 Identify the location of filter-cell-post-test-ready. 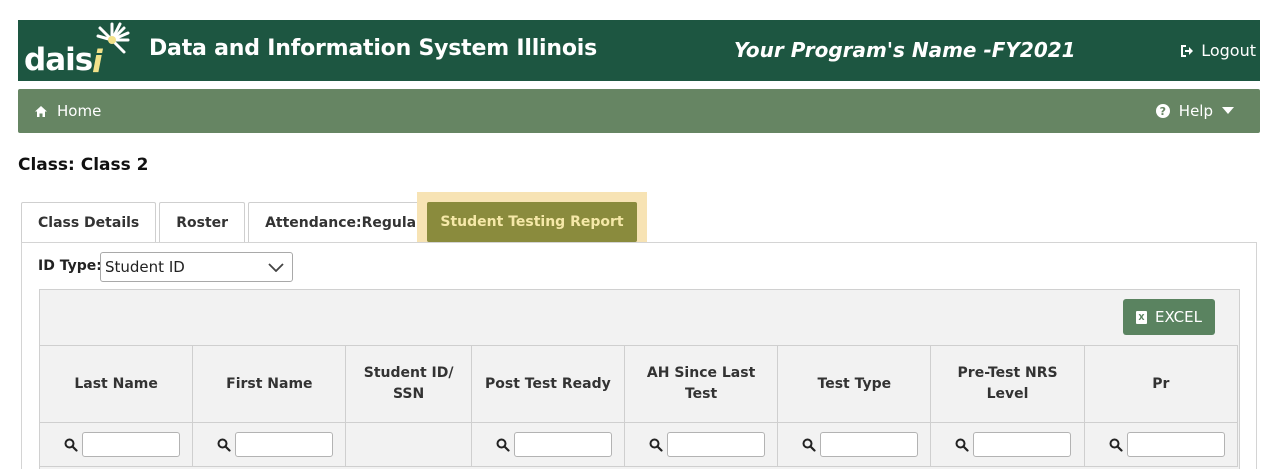
(547, 444).